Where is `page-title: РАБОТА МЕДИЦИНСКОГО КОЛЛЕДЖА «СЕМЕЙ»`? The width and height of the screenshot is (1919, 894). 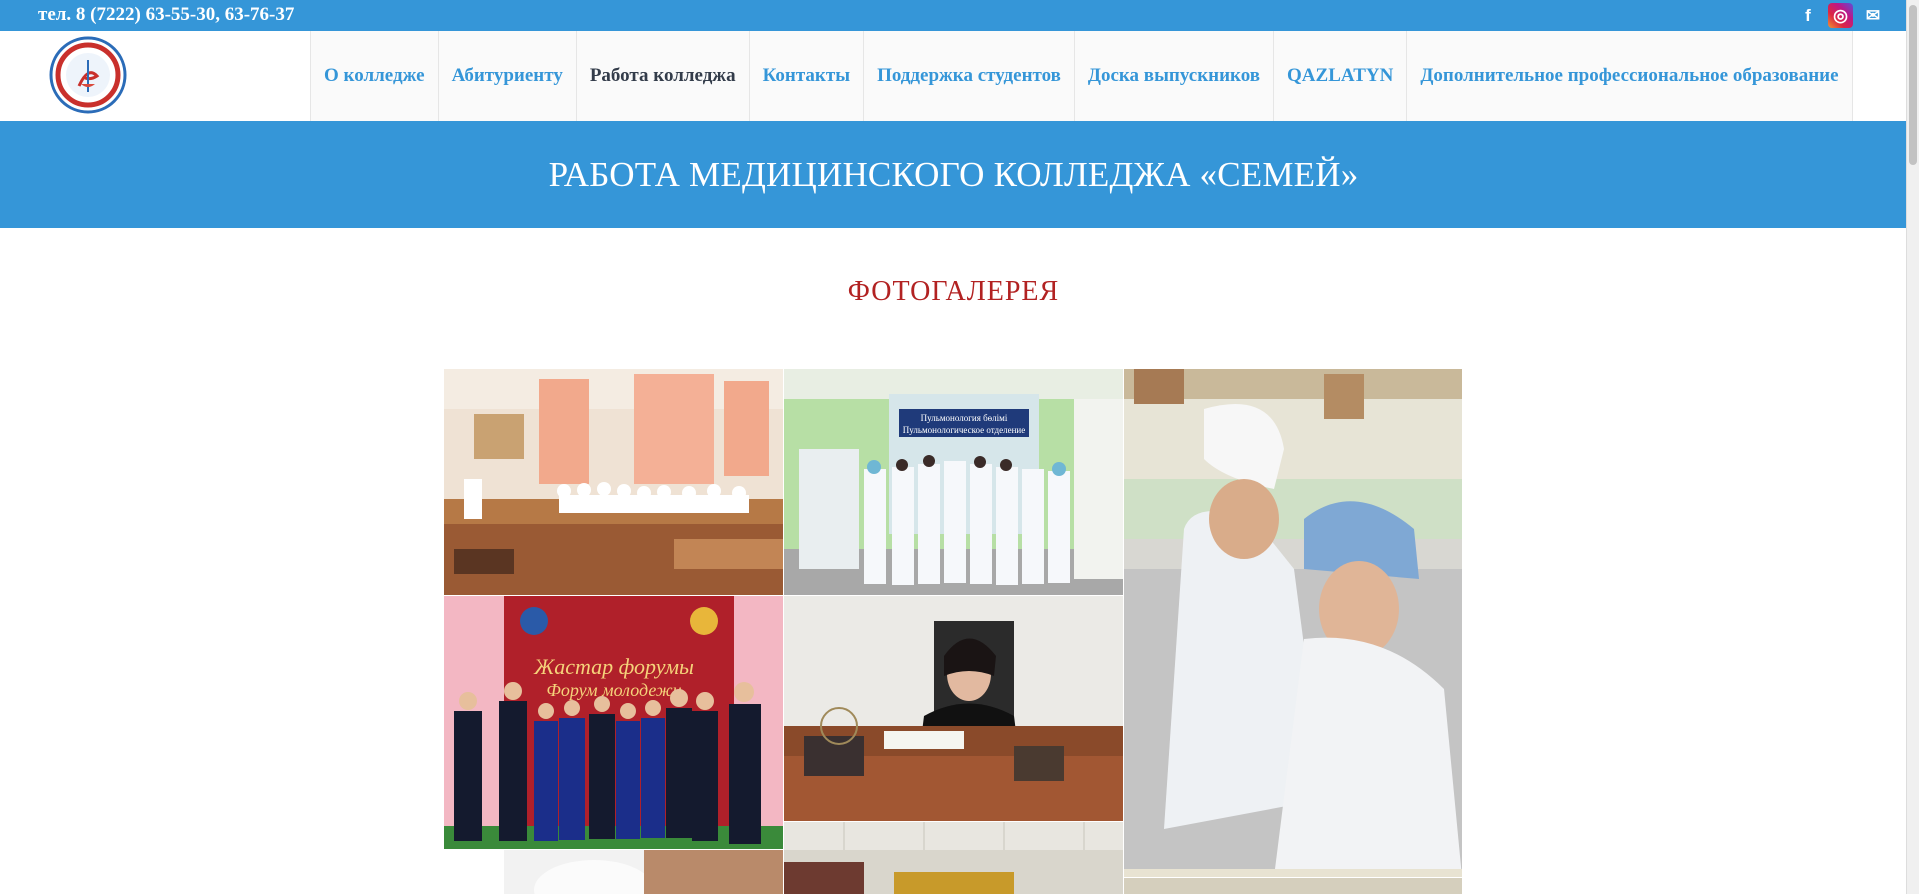
page-title: РАБОТА МЕДИЦИНСКОГО КОЛЛЕДЖА «СЕМЕЙ» is located at coordinates (953, 174).